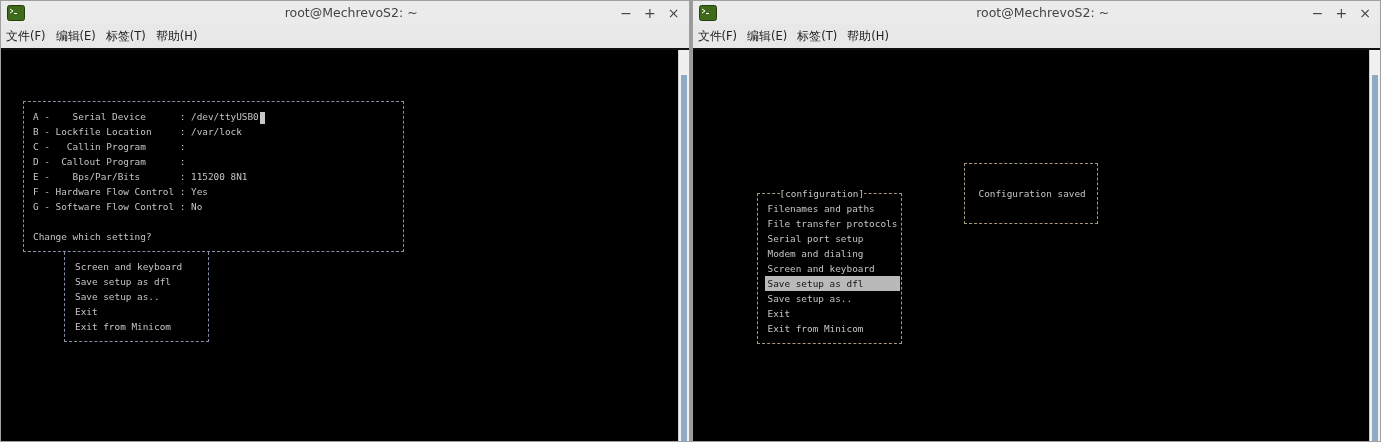 This screenshot has width=1381, height=442. I want to click on setting-line: A - Serial Device : /dev/ttyUSB0, so click(146, 116).